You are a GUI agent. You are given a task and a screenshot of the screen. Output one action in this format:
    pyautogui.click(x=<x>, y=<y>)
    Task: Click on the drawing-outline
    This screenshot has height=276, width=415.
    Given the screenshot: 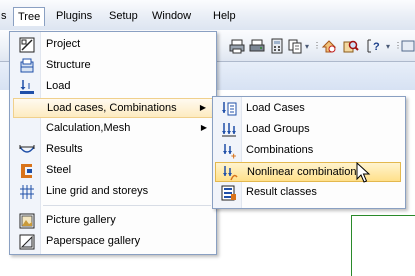 What is the action you would take?
    pyautogui.click(x=383, y=245)
    